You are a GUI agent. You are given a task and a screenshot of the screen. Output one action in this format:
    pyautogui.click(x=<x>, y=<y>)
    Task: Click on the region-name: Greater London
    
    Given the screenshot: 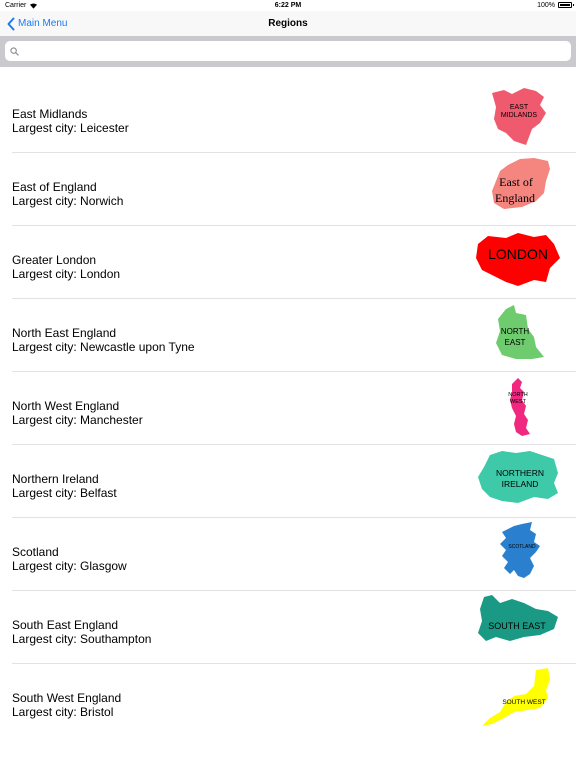 What is the action you would take?
    pyautogui.click(x=54, y=260)
    